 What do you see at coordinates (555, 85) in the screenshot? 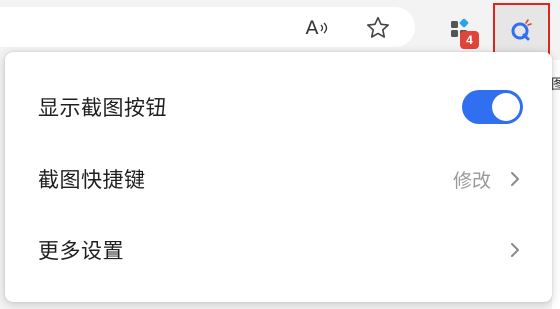
I see `page-edge-text: 图` at bounding box center [555, 85].